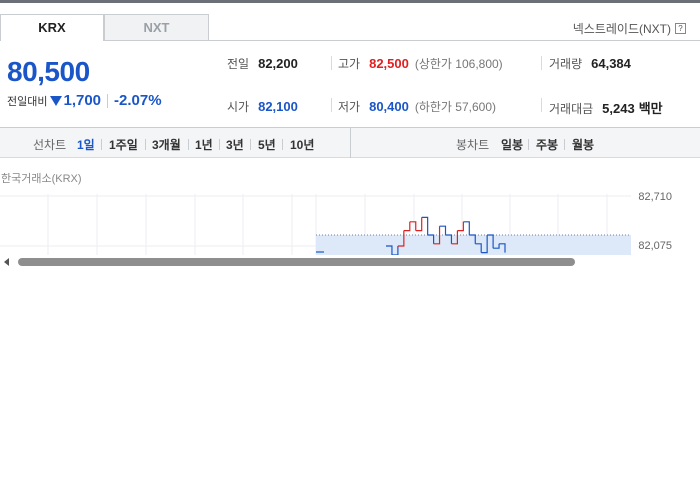 The image size is (700, 490). What do you see at coordinates (655, 197) in the screenshot?
I see `y-tick-label: 82,710` at bounding box center [655, 197].